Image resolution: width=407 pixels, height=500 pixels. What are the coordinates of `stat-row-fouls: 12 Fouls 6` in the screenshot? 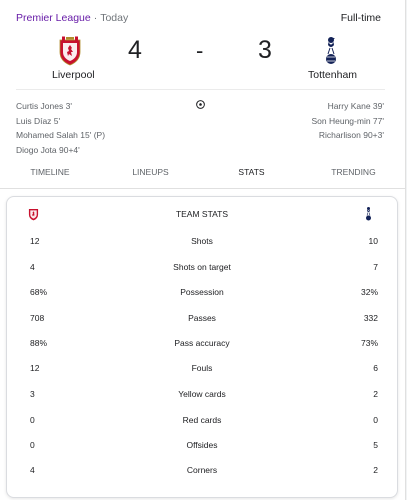 It's located at (202, 371).